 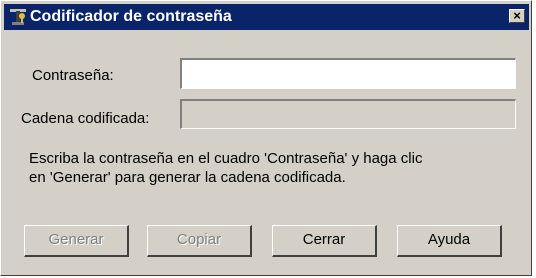 What do you see at coordinates (131, 16) in the screenshot?
I see `window-title: Codificador de contraseña` at bounding box center [131, 16].